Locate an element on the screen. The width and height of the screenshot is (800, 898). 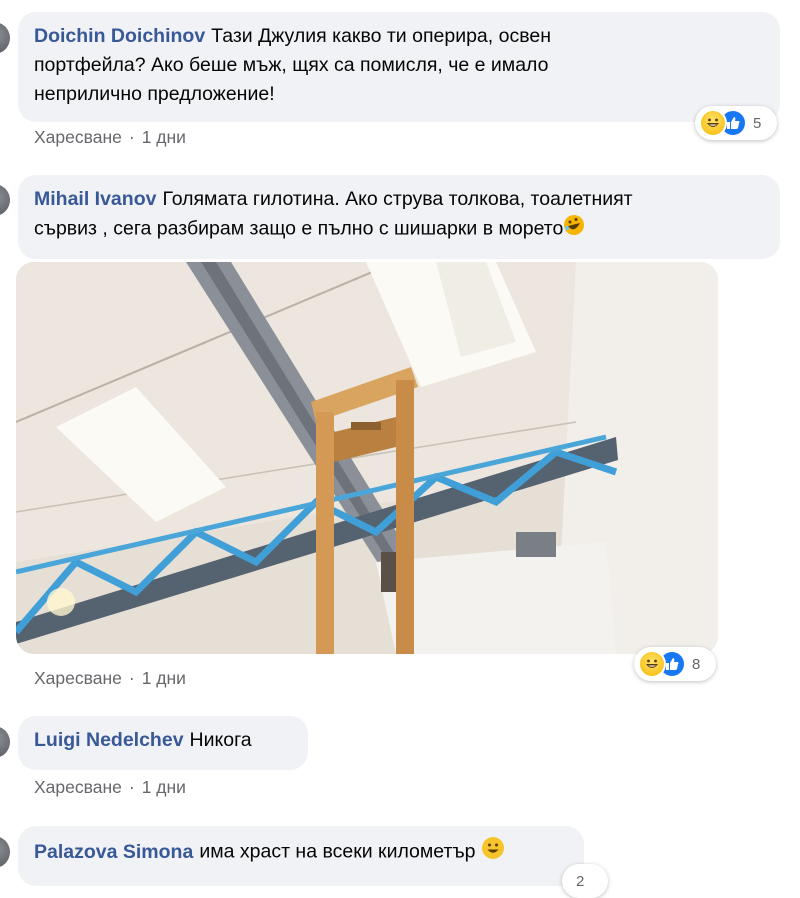
comment-author: Luigi Nedelchev is located at coordinates (109, 740).